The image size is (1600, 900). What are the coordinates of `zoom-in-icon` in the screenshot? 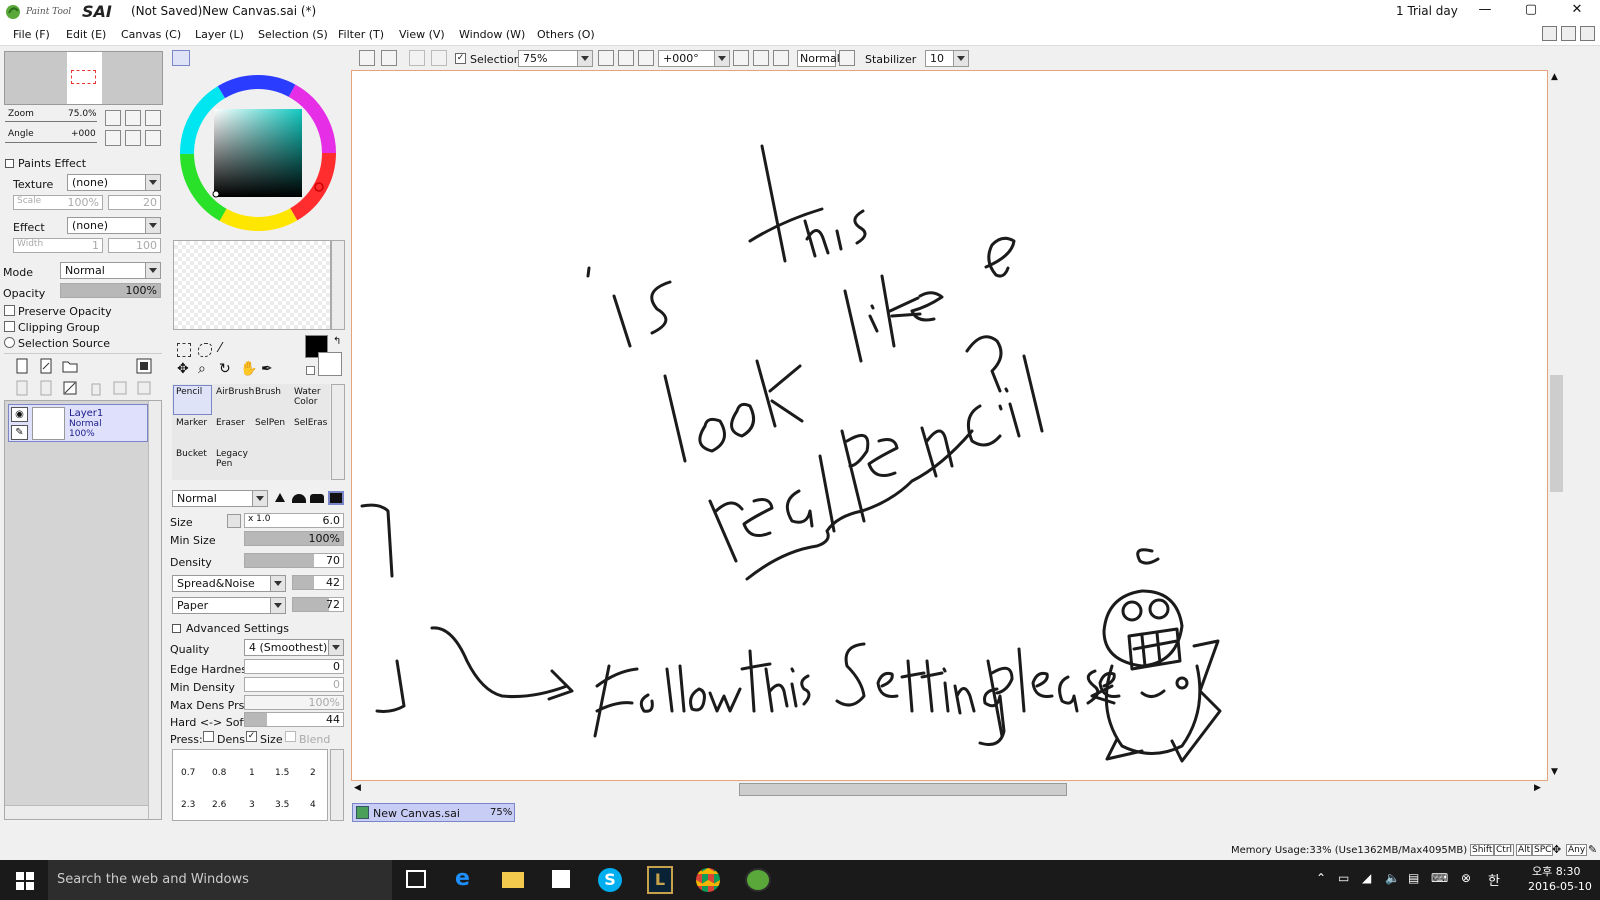 It's located at (626, 58).